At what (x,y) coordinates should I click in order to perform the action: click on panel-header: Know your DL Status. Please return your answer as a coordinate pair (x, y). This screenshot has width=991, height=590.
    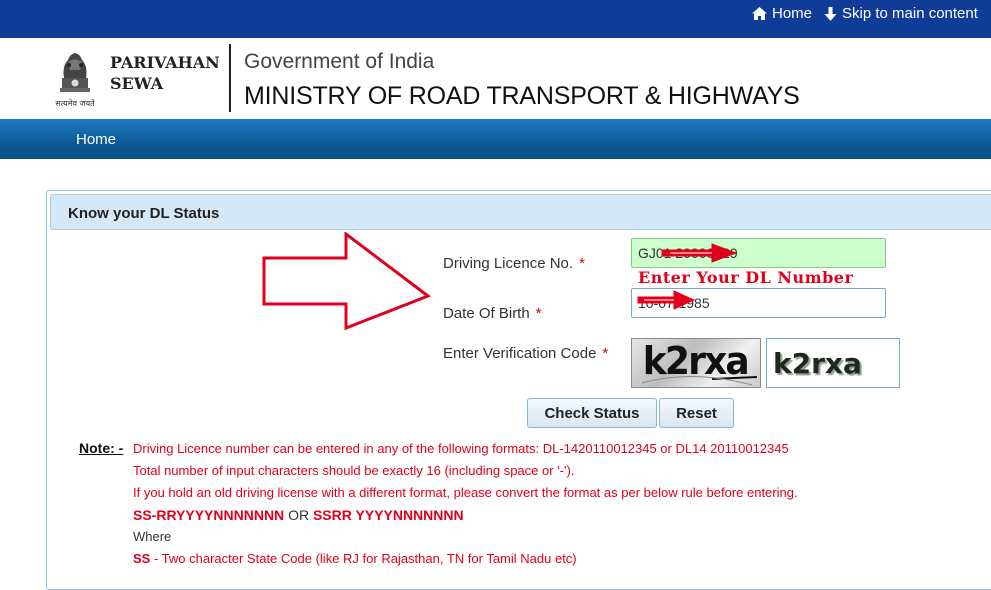
    Looking at the image, I should click on (520, 212).